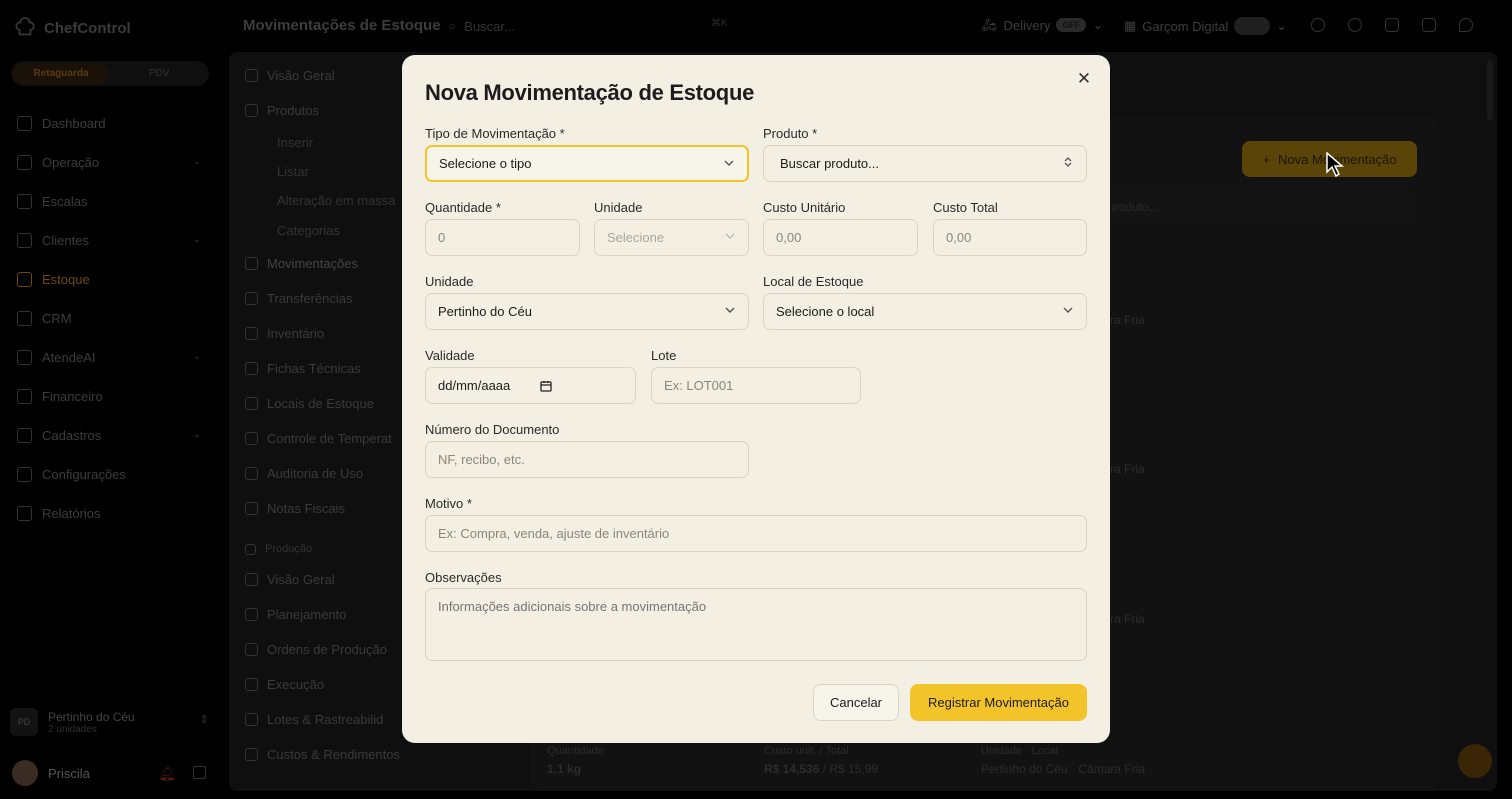  Describe the element at coordinates (251, 473) in the screenshot. I see `clipboard-check-icon` at that location.